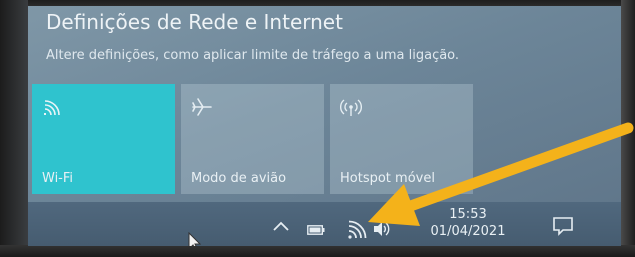 This screenshot has height=257, width=635. Describe the element at coordinates (317, 251) in the screenshot. I see `monitor-bezel-bottom` at that location.